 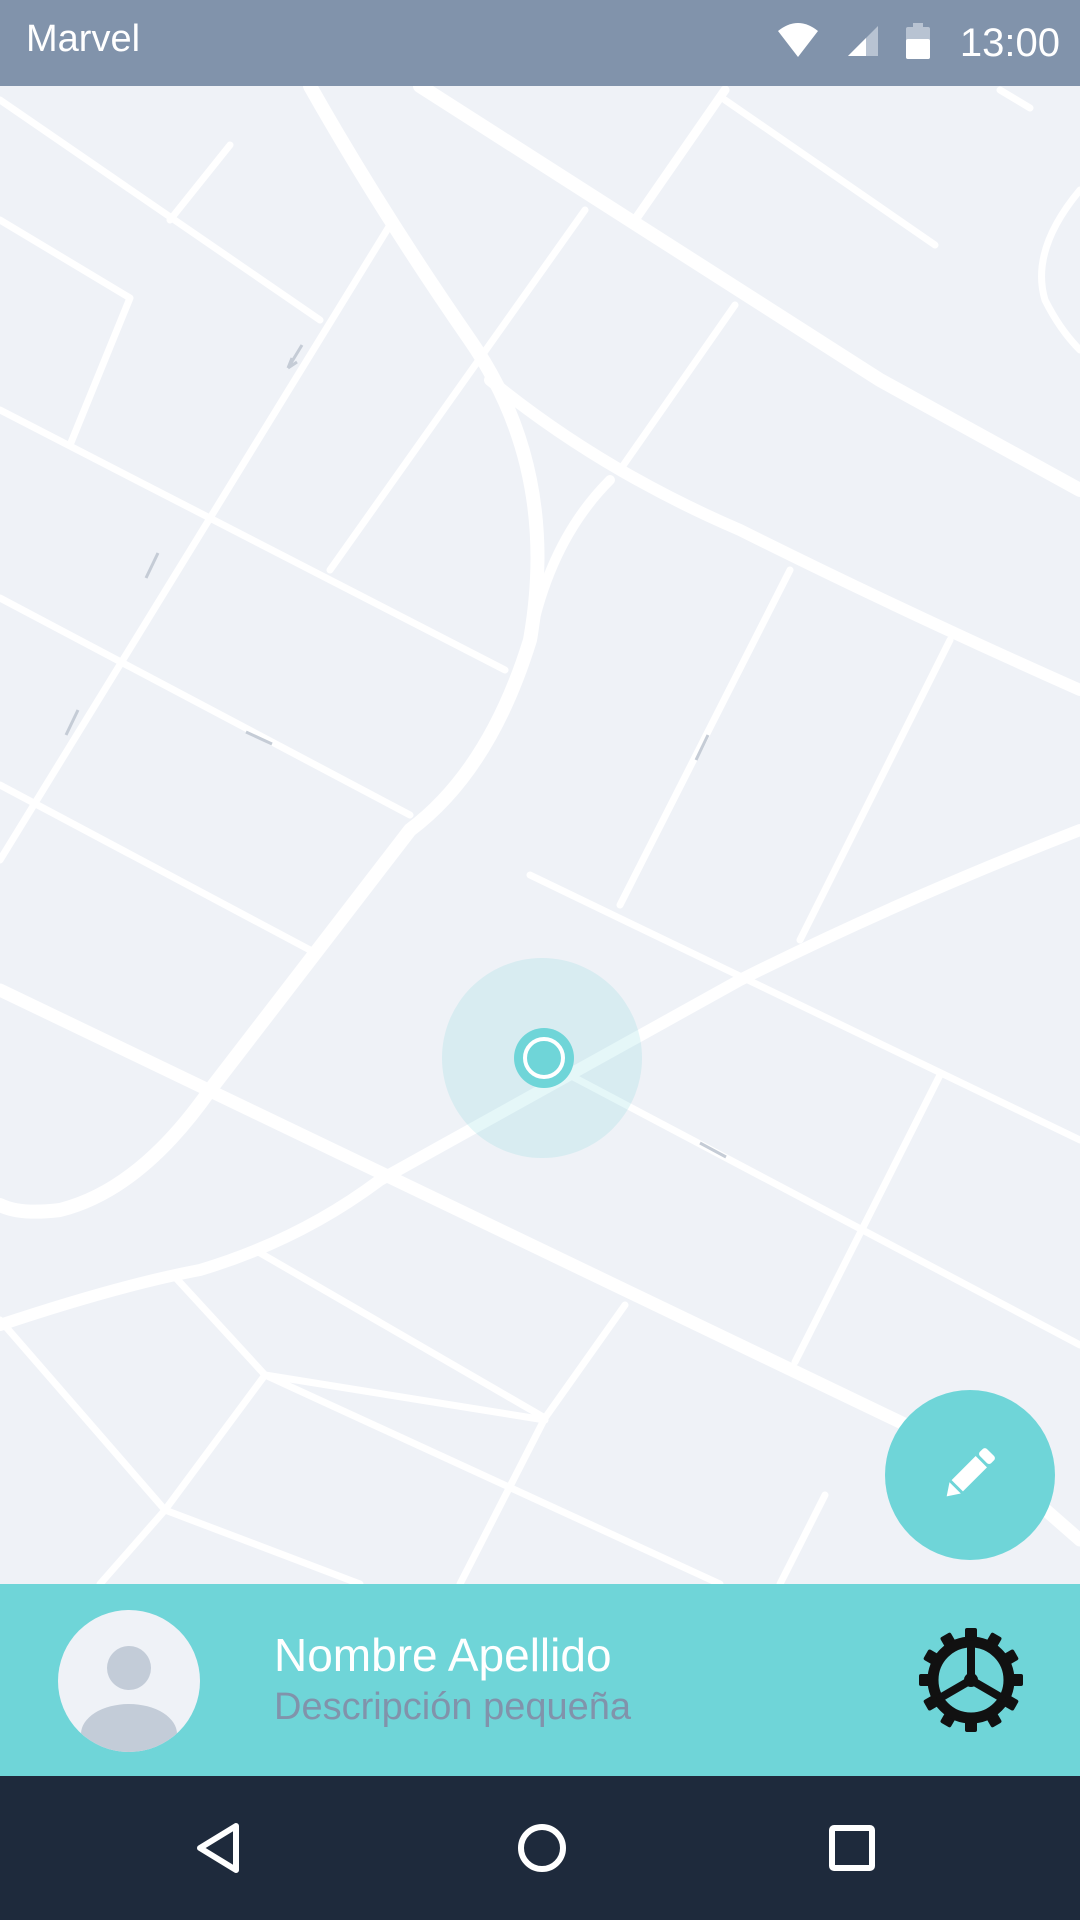 What do you see at coordinates (540, 43) in the screenshot?
I see `status-bar: Marvel 13:00` at bounding box center [540, 43].